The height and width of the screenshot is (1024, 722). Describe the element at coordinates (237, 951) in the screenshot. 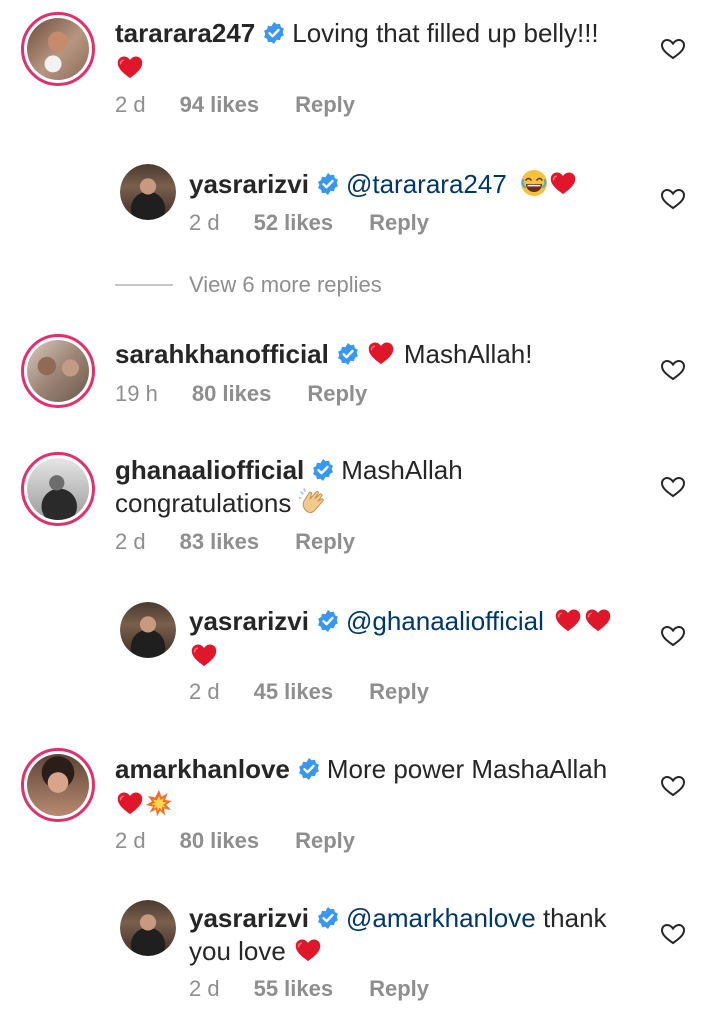

I see `comment-text-continued: you love` at that location.